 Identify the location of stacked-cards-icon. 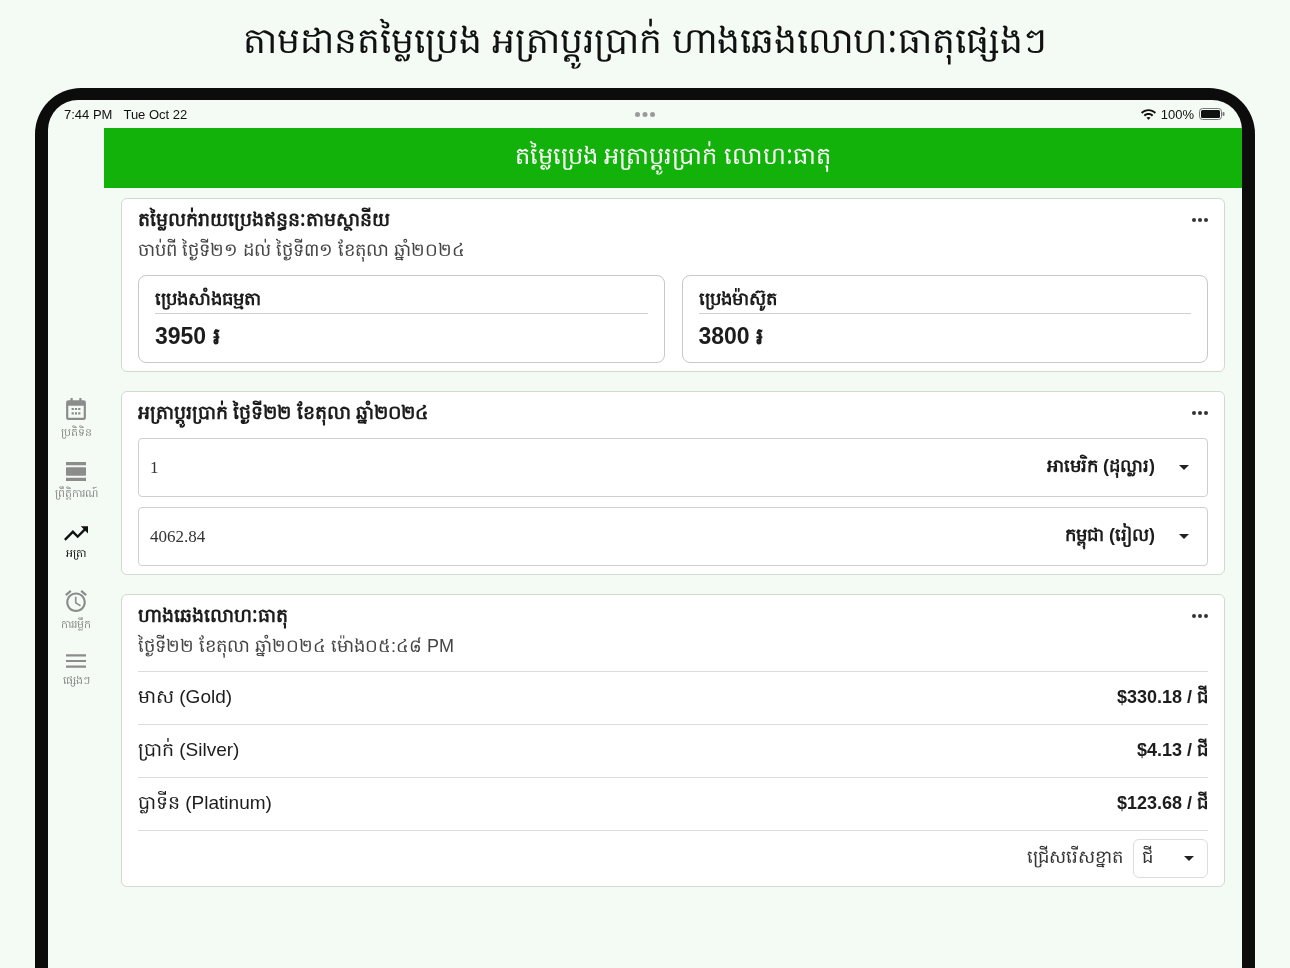
(76, 471).